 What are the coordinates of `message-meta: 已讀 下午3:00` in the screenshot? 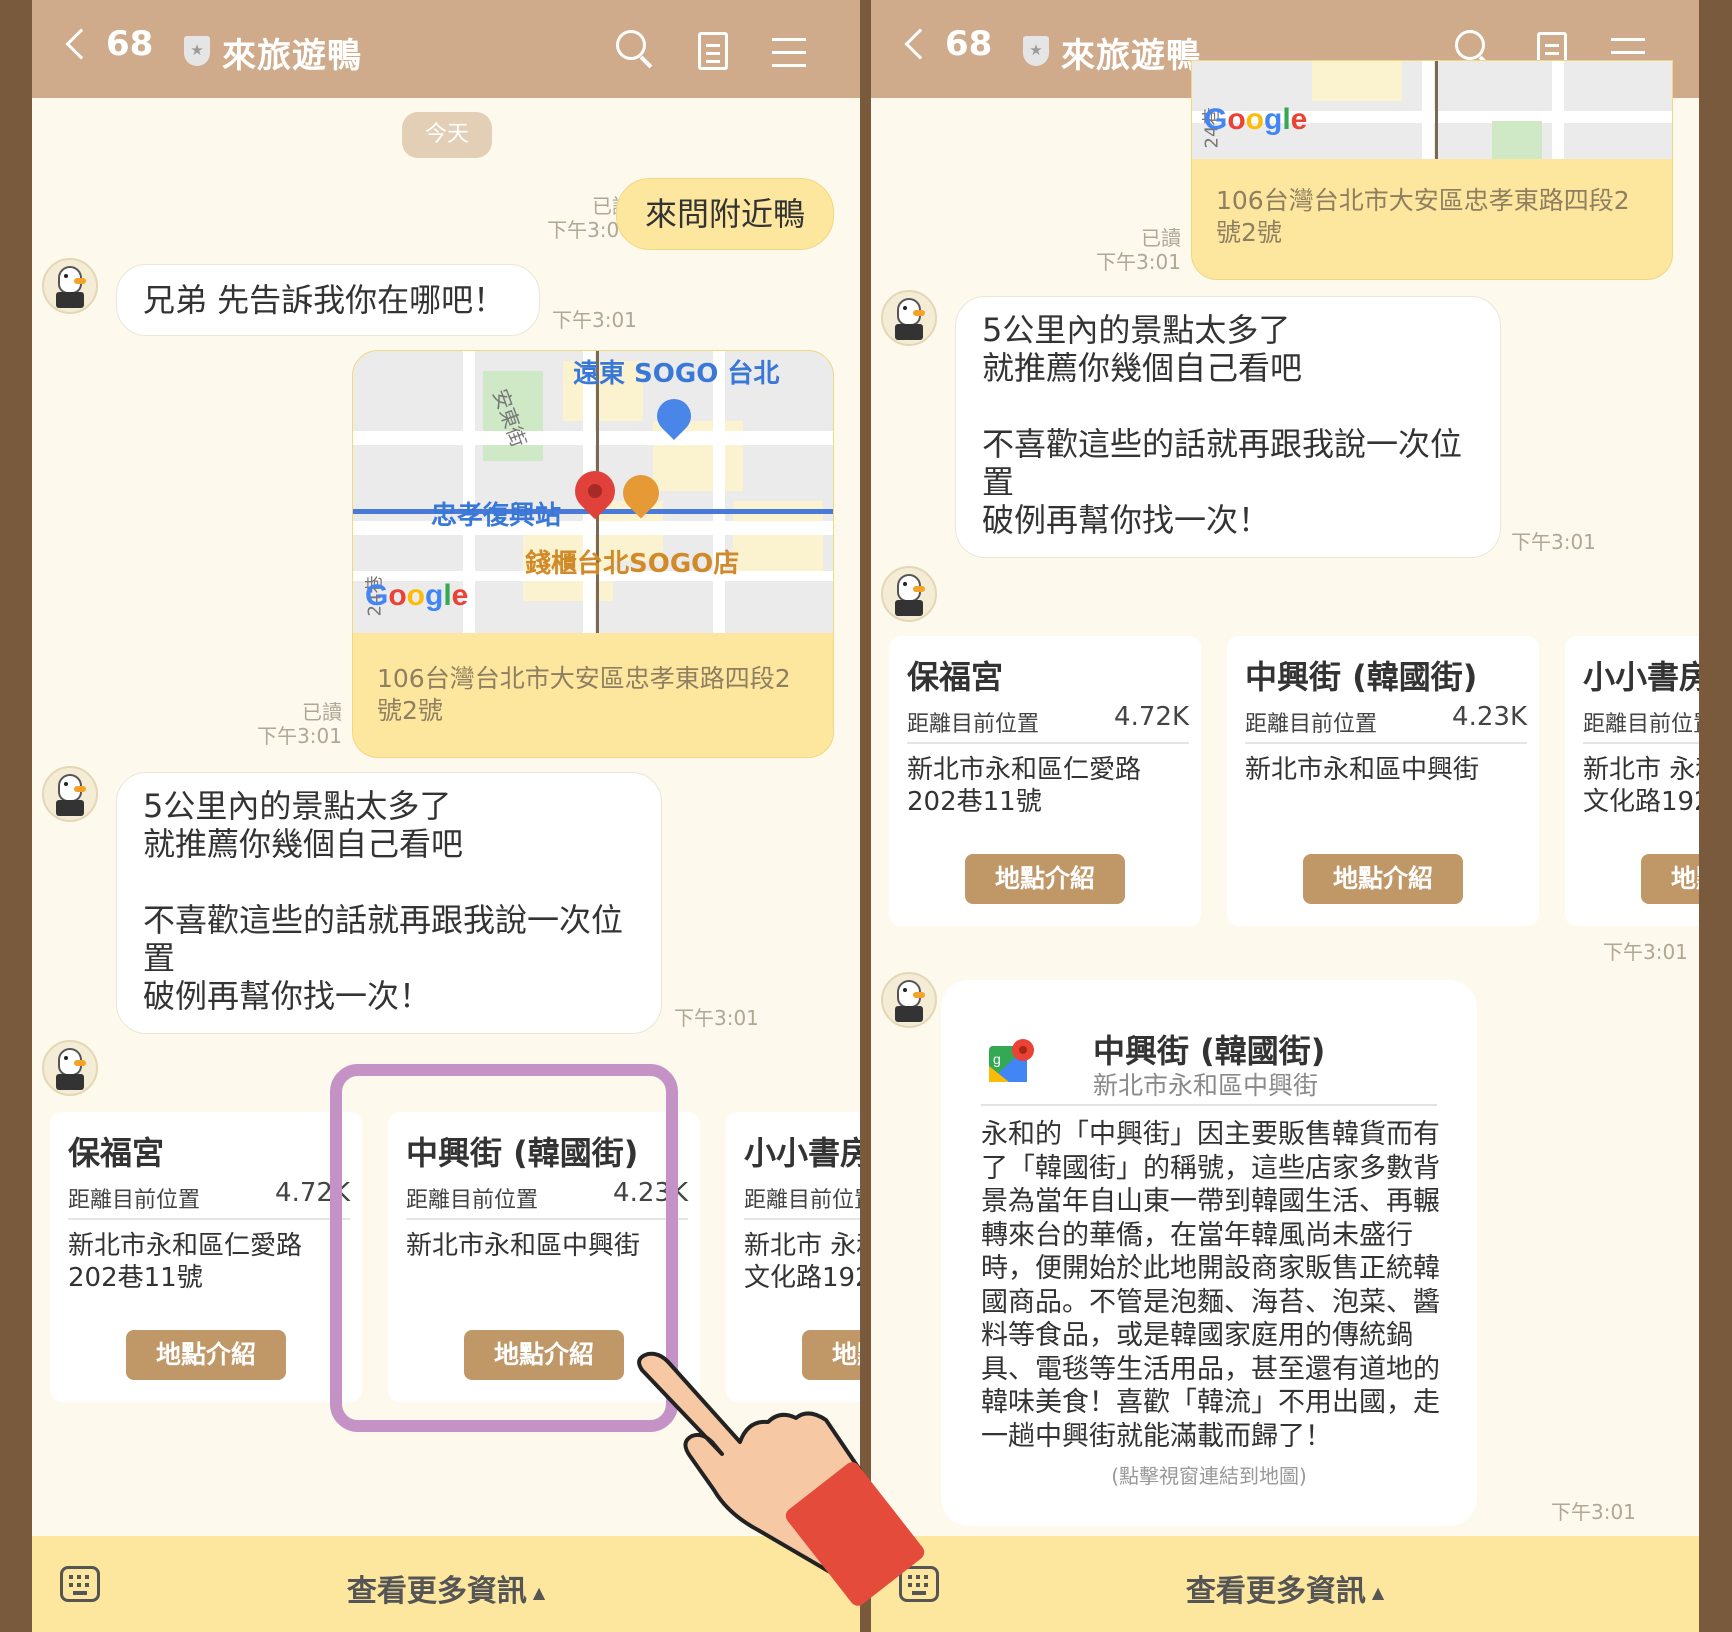 It's located at (552, 218).